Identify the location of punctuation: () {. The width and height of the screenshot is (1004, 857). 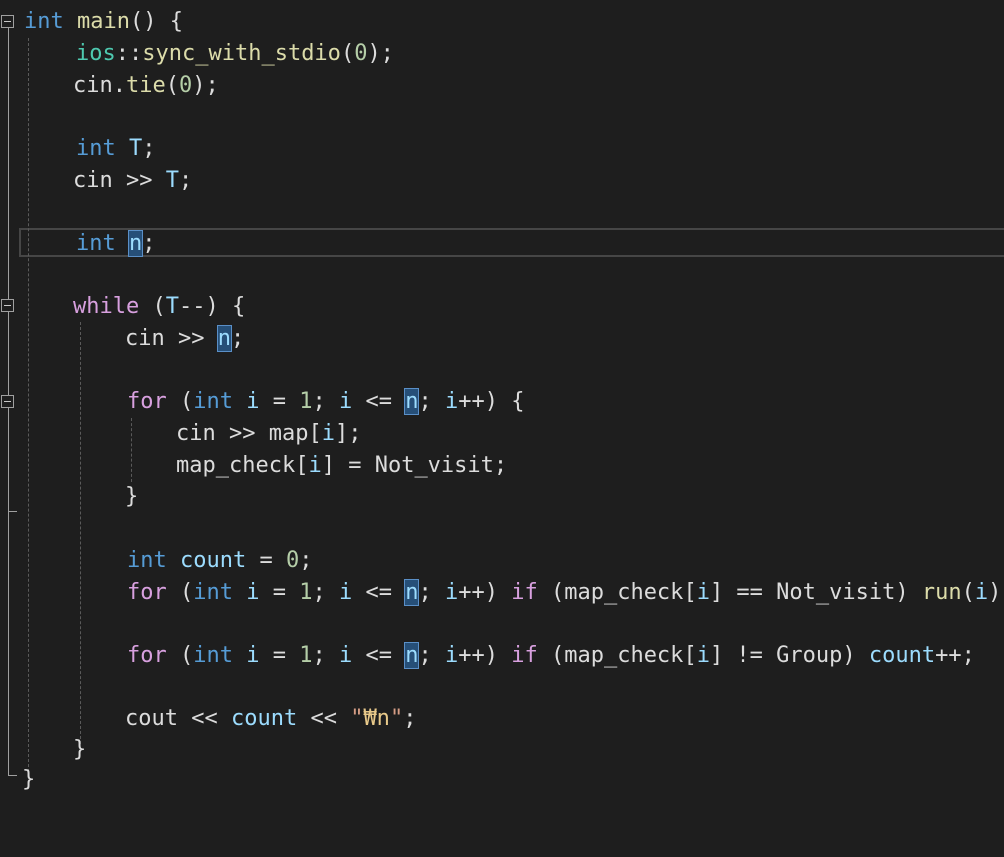
(156, 21).